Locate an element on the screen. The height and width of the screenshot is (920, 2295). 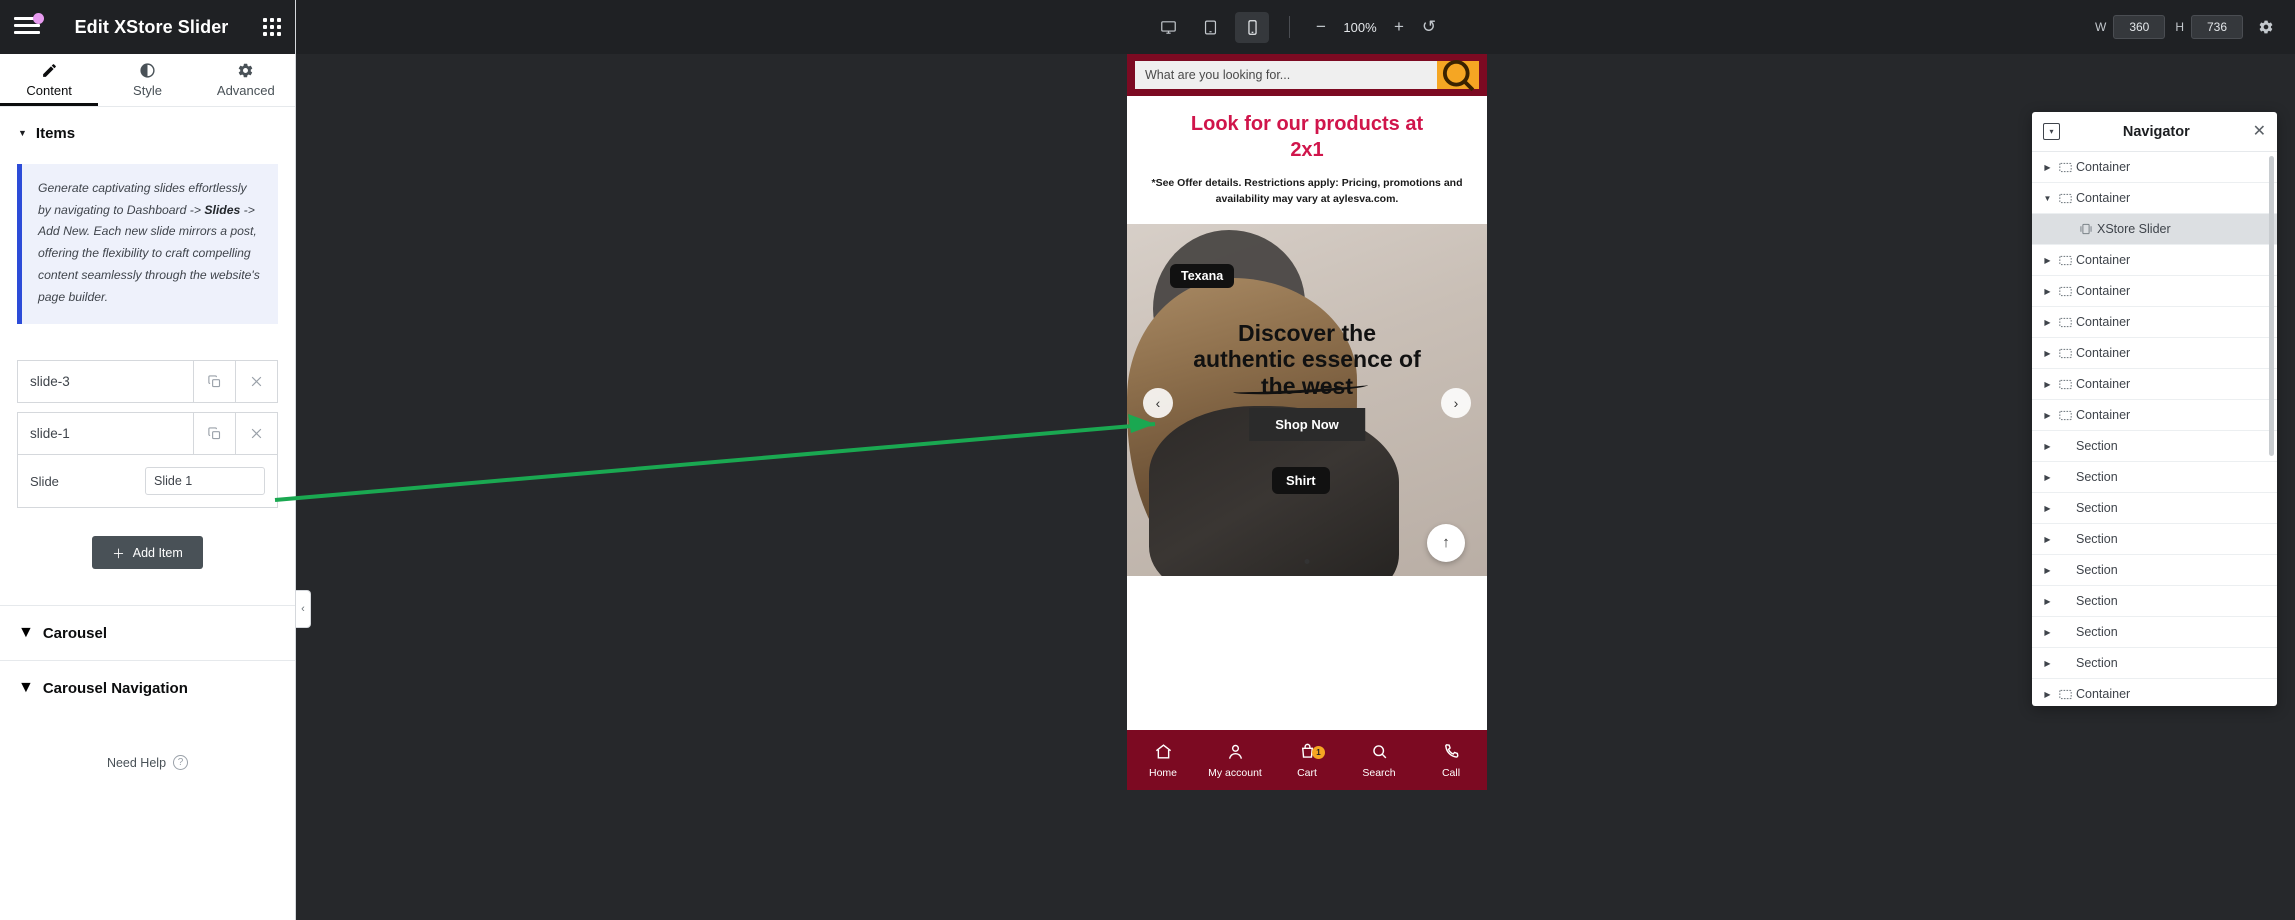
tab-content: Content is located at coordinates (49, 80).